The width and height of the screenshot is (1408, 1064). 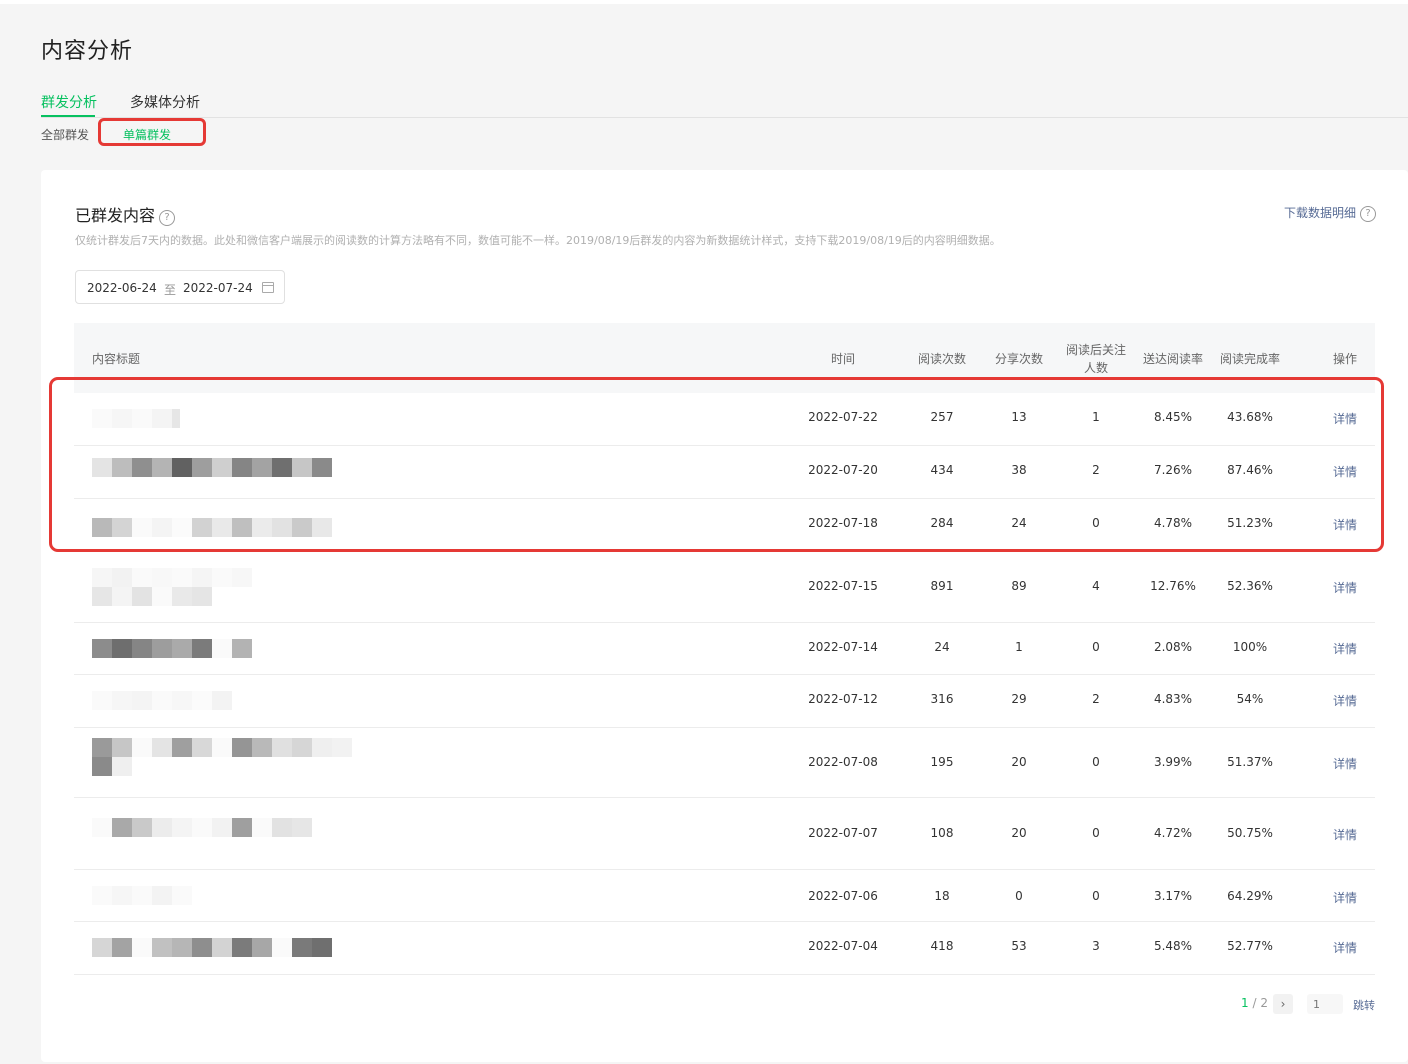 What do you see at coordinates (1019, 647) in the screenshot?
I see `cell-shares: 1` at bounding box center [1019, 647].